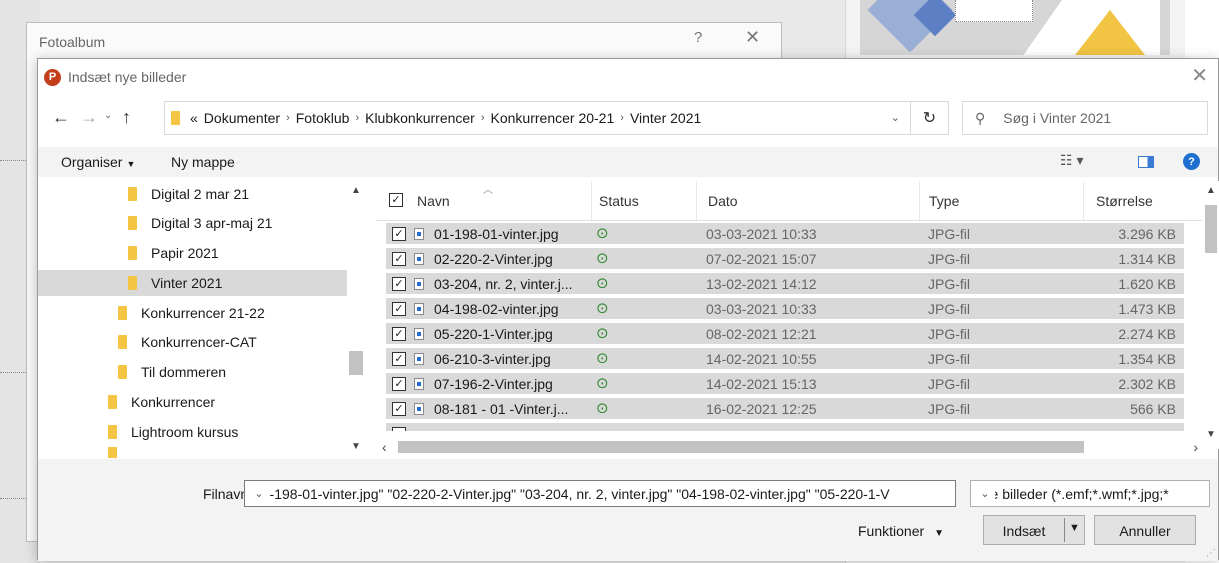 Image resolution: width=1219 pixels, height=563 pixels. What do you see at coordinates (384, 447) in the screenshot?
I see `scroll-left-icon: ‹` at bounding box center [384, 447].